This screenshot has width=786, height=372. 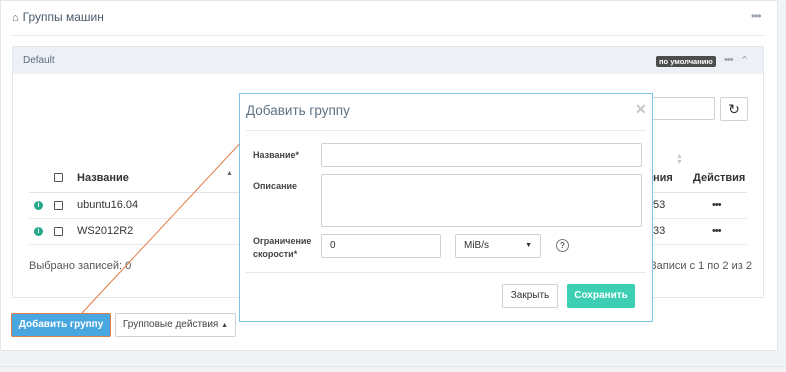 I want to click on name-input, so click(x=481, y=155).